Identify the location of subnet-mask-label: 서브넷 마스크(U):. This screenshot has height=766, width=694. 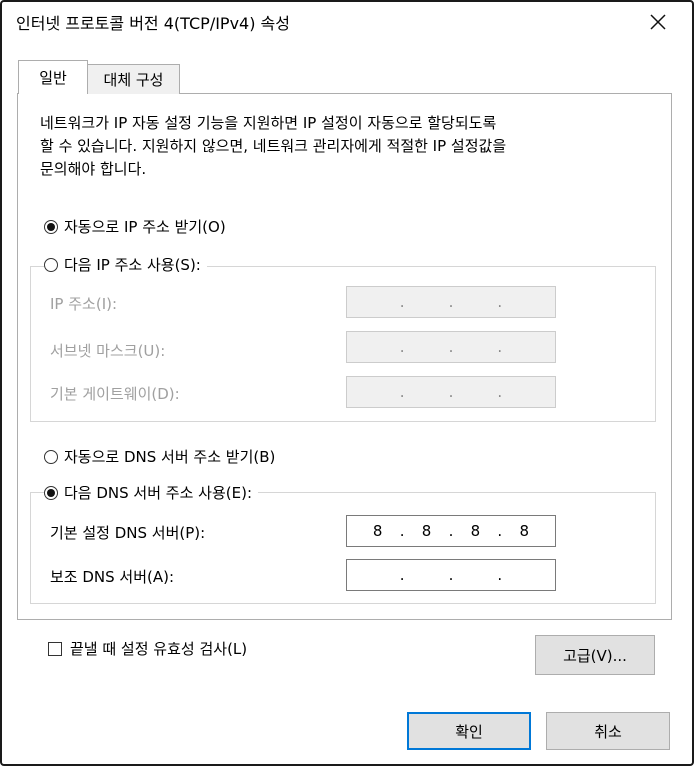
(108, 351).